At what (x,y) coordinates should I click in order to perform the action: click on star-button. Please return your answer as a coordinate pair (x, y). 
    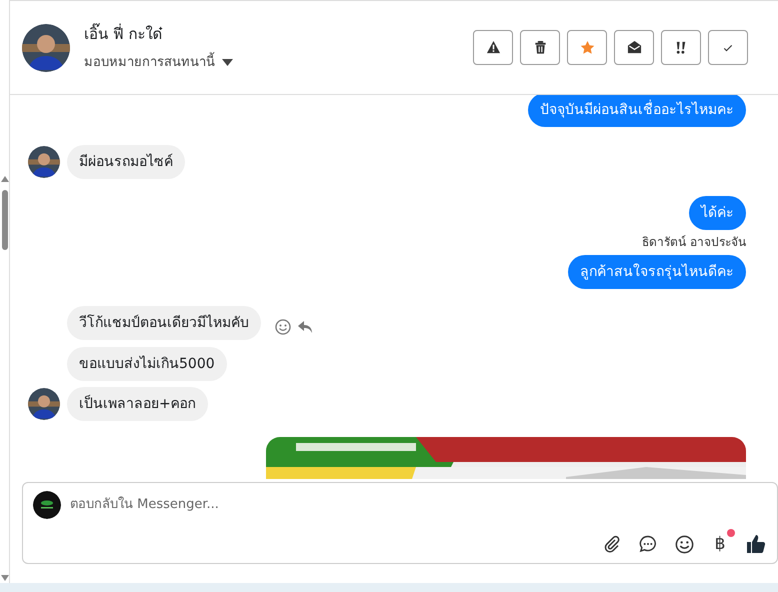
    Looking at the image, I should click on (587, 47).